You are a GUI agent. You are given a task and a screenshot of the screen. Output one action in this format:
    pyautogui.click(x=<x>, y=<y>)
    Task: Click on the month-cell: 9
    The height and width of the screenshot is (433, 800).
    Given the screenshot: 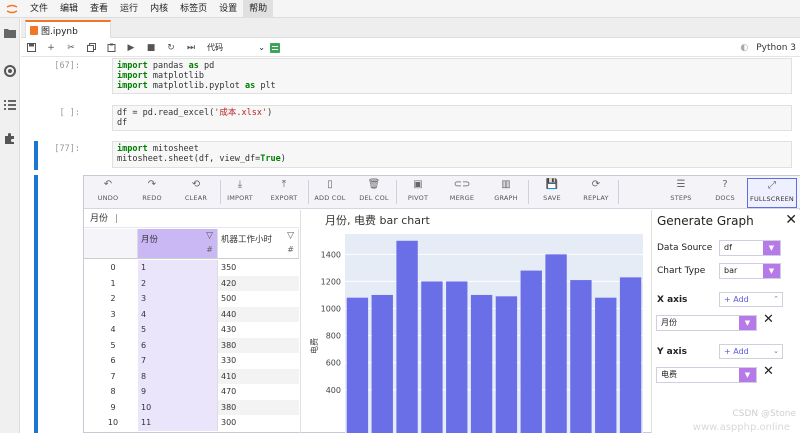 What is the action you would take?
    pyautogui.click(x=178, y=392)
    